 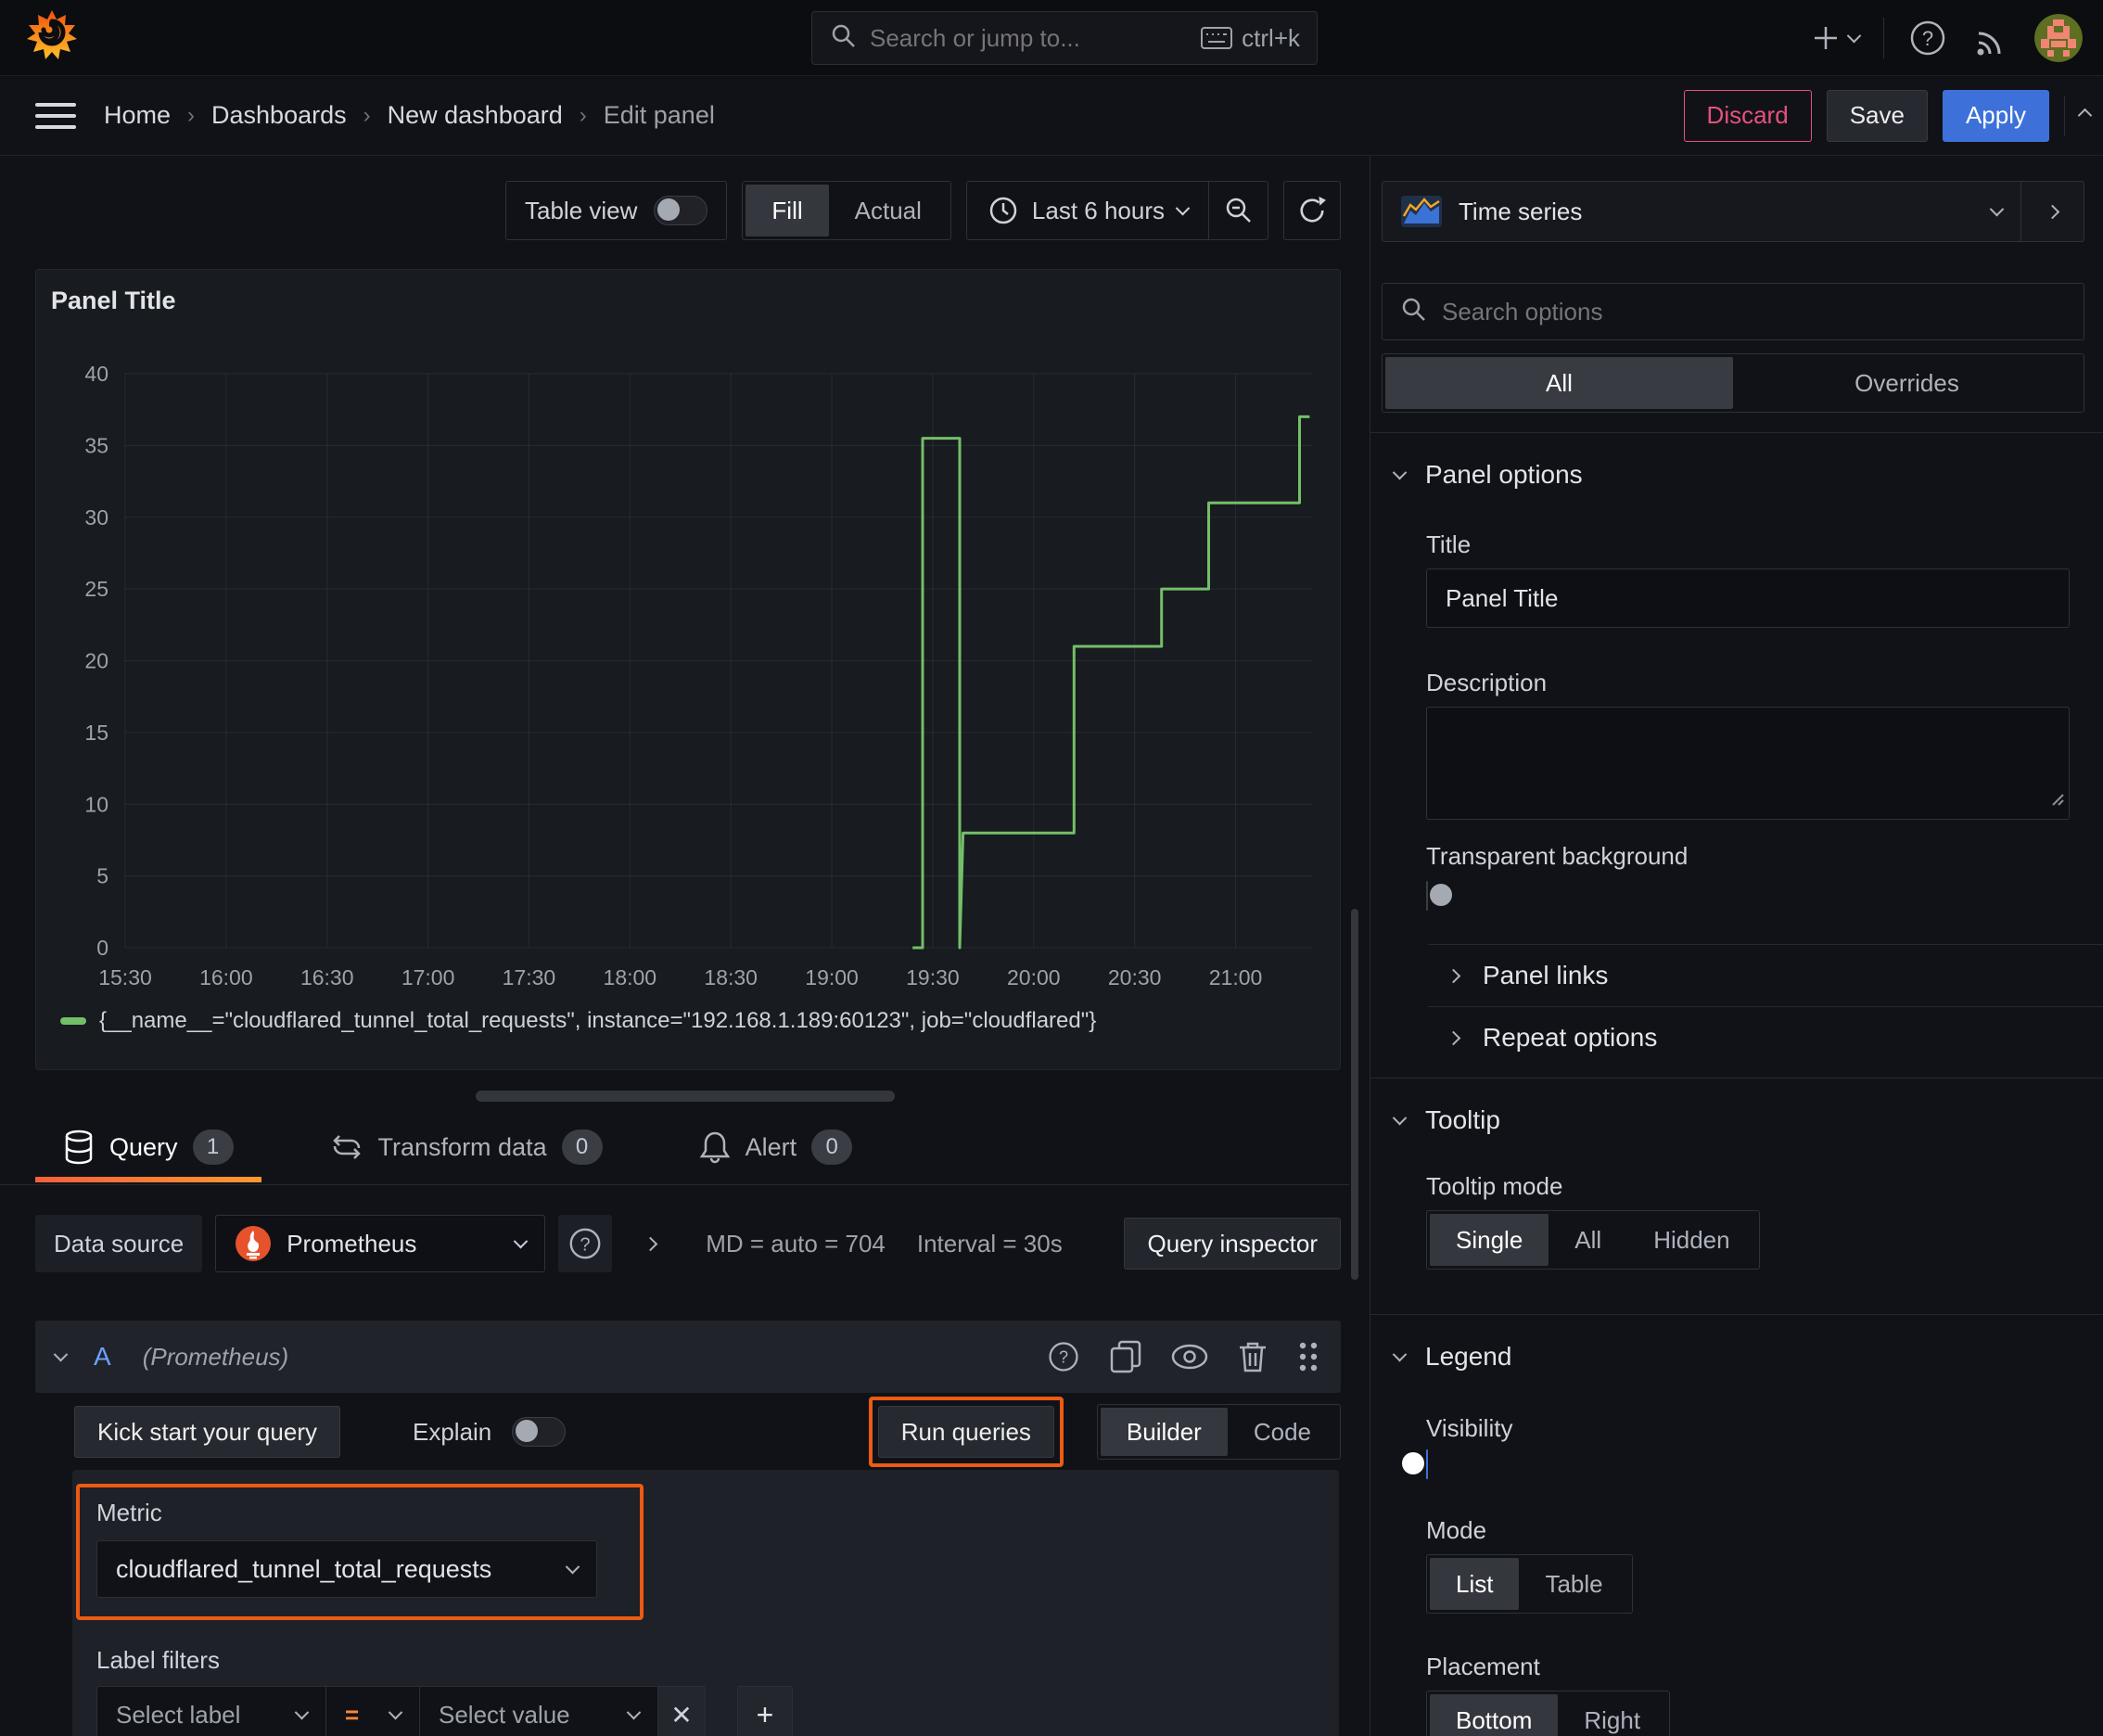 I want to click on tooltip-single-option: Single, so click(x=1489, y=1240).